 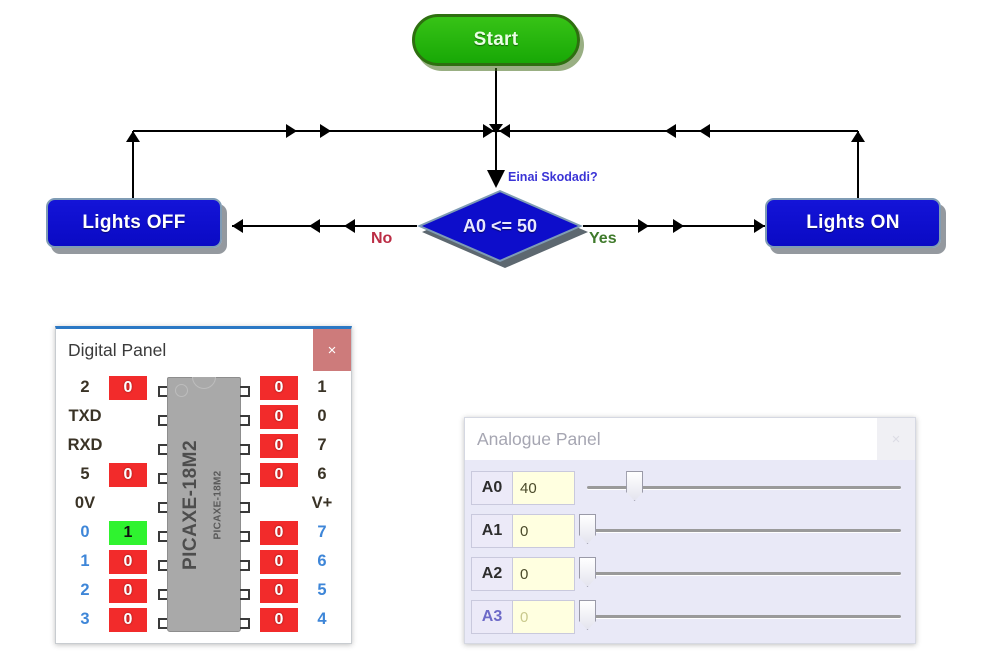 What do you see at coordinates (492, 531) in the screenshot?
I see `analogue-channel-label: A1` at bounding box center [492, 531].